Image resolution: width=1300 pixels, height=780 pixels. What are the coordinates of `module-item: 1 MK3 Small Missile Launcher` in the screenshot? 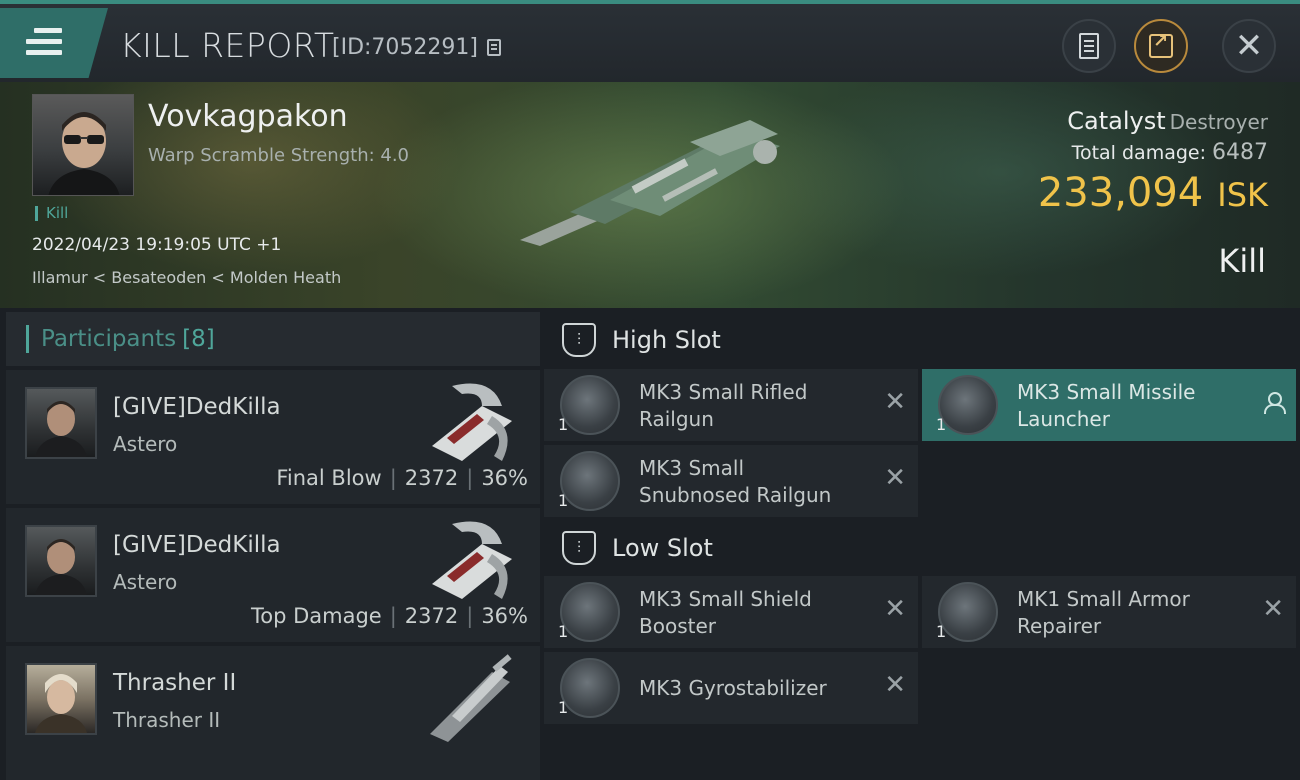 It's located at (1109, 405).